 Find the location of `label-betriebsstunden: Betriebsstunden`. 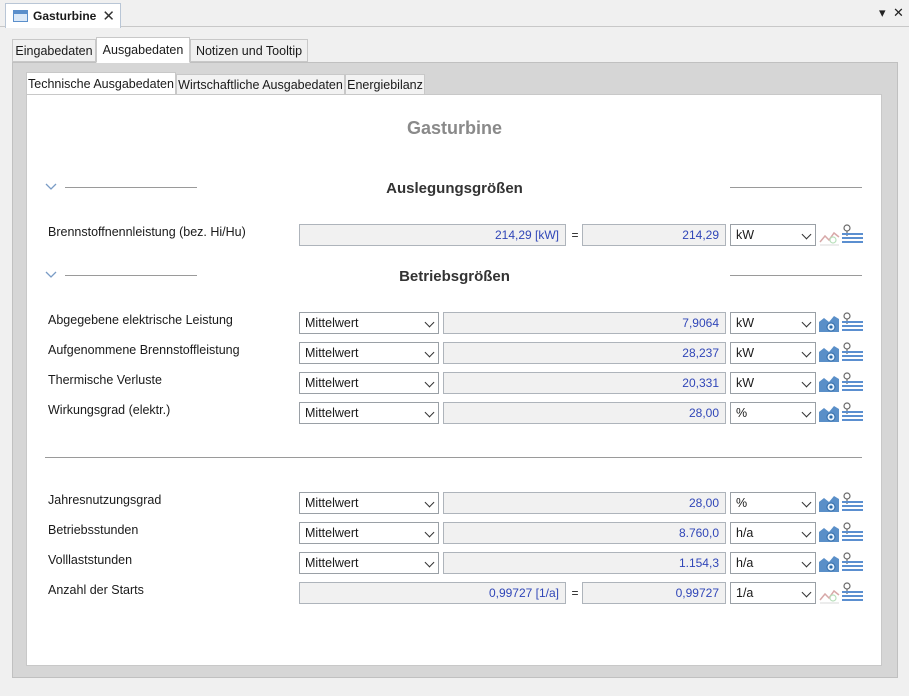

label-betriebsstunden: Betriebsstunden is located at coordinates (93, 530).